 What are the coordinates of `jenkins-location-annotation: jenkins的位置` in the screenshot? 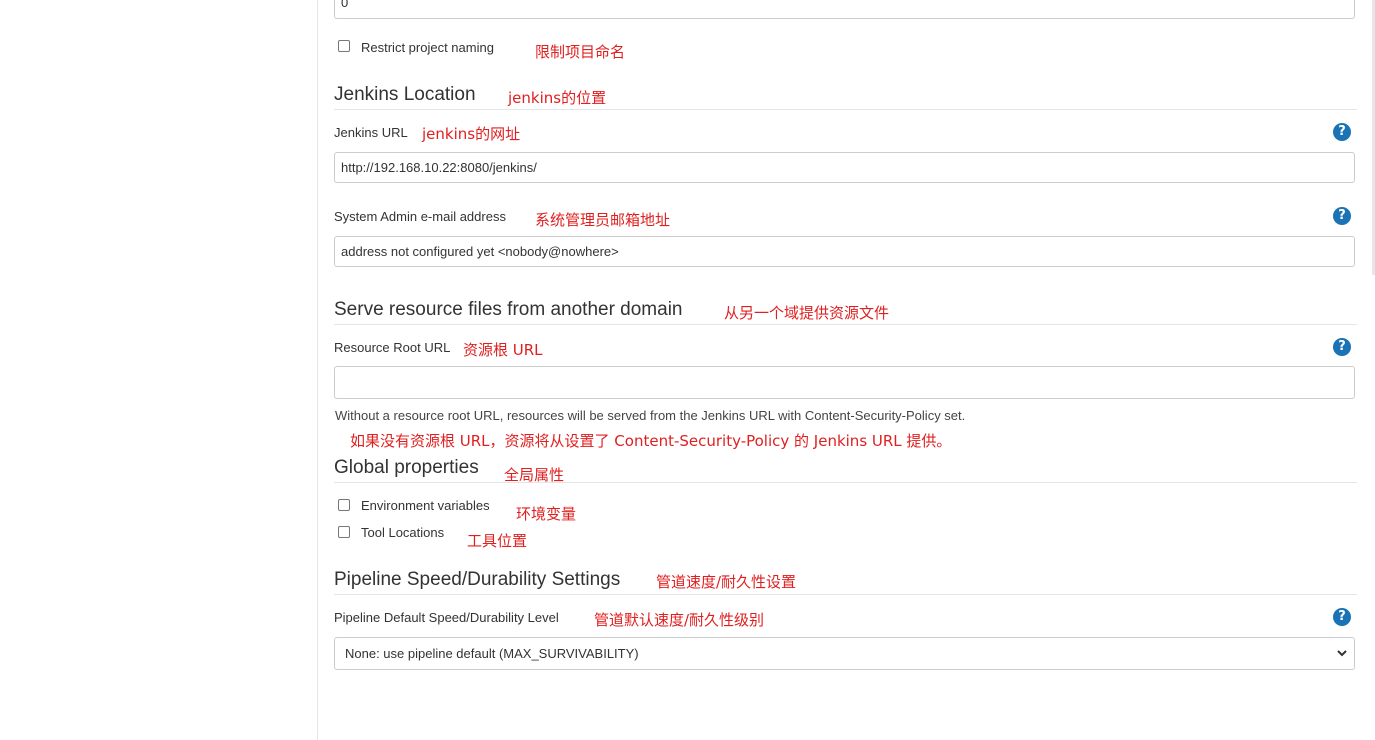 It's located at (557, 98).